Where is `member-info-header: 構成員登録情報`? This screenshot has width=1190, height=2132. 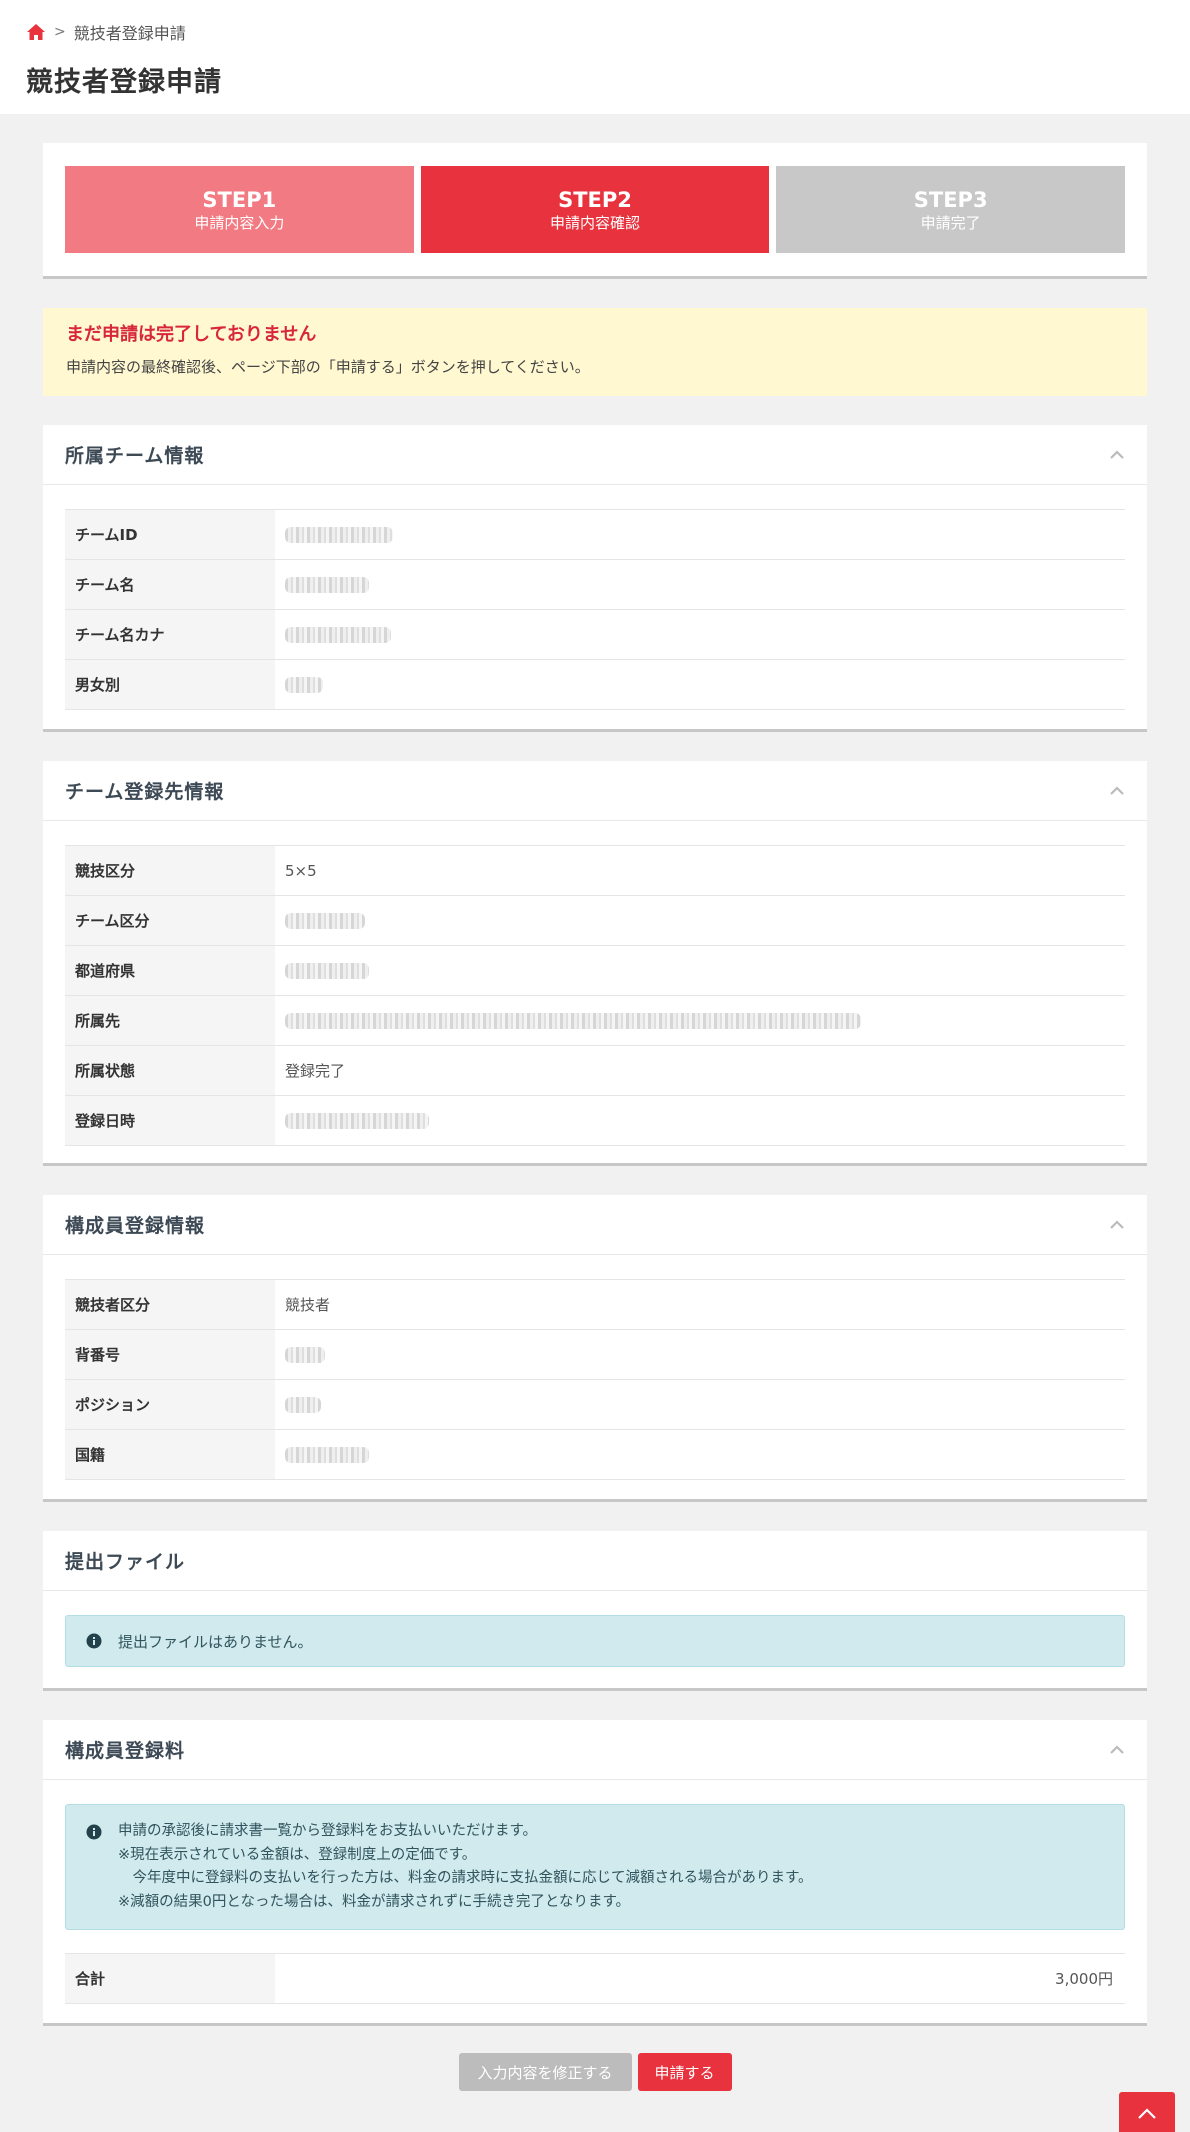 member-info-header: 構成員登録情報 is located at coordinates (595, 1225).